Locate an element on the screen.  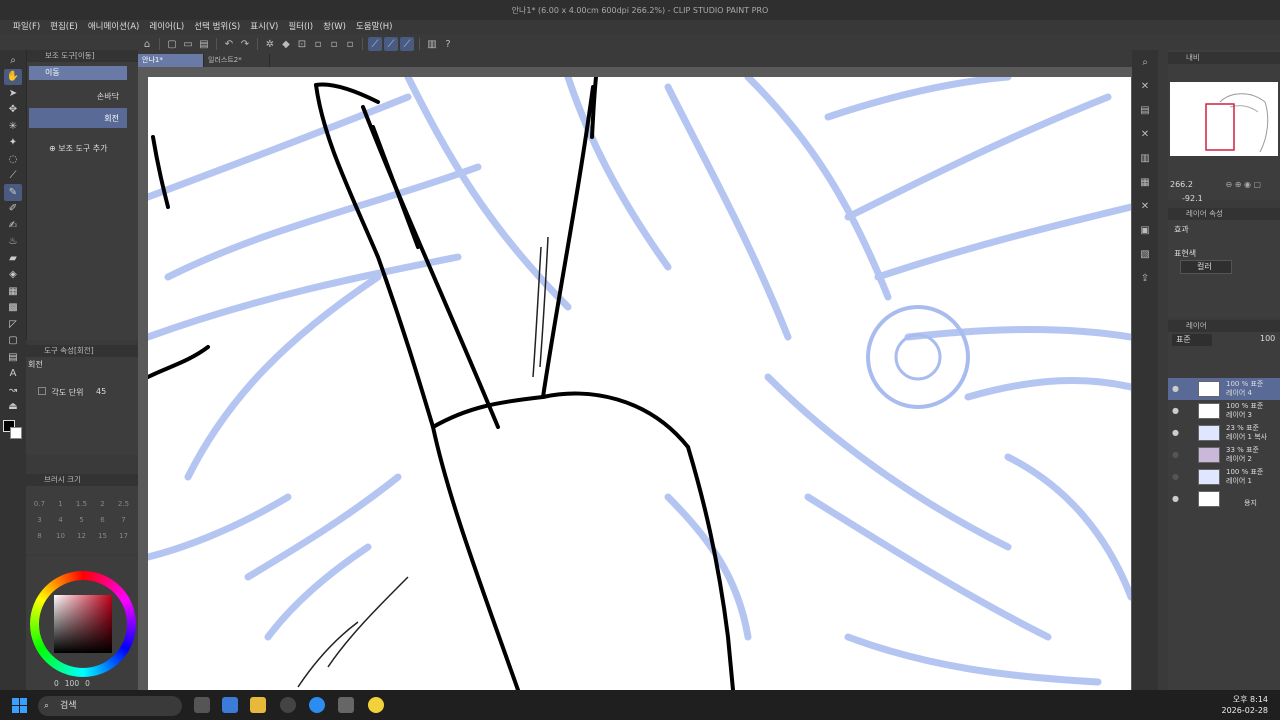
selection-icon: ✦ is located at coordinates (13, 143).